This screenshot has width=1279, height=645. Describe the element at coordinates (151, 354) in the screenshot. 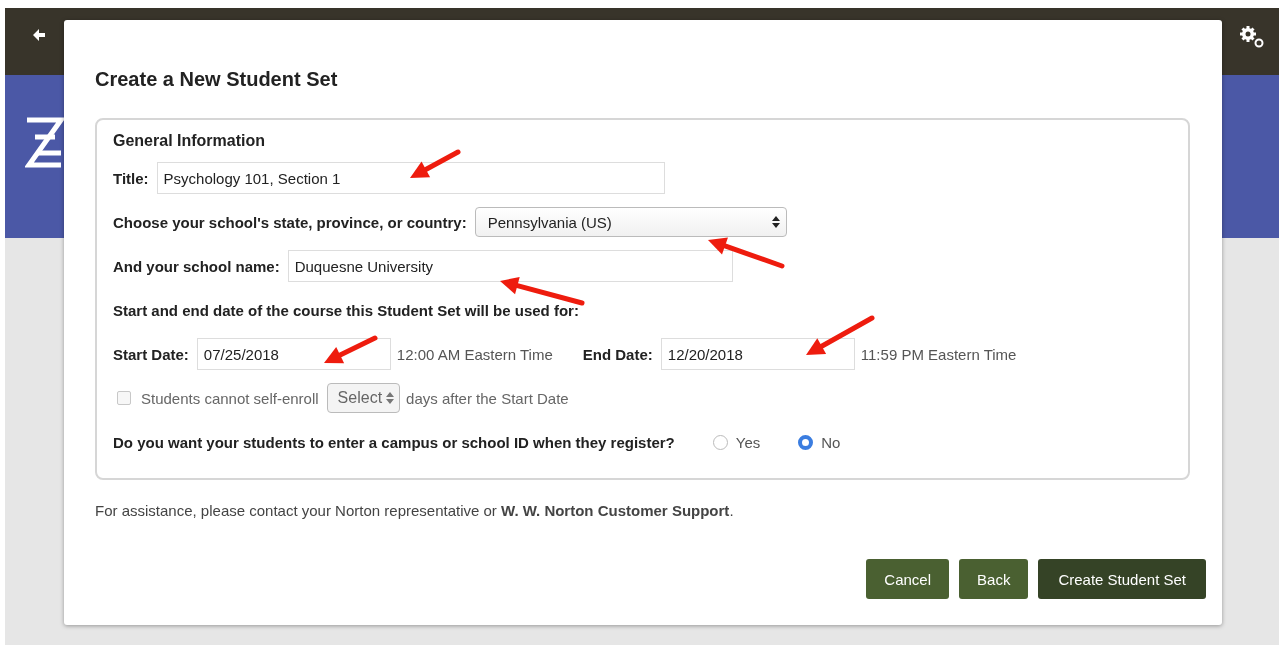

I see `field-label: Start Date:` at that location.